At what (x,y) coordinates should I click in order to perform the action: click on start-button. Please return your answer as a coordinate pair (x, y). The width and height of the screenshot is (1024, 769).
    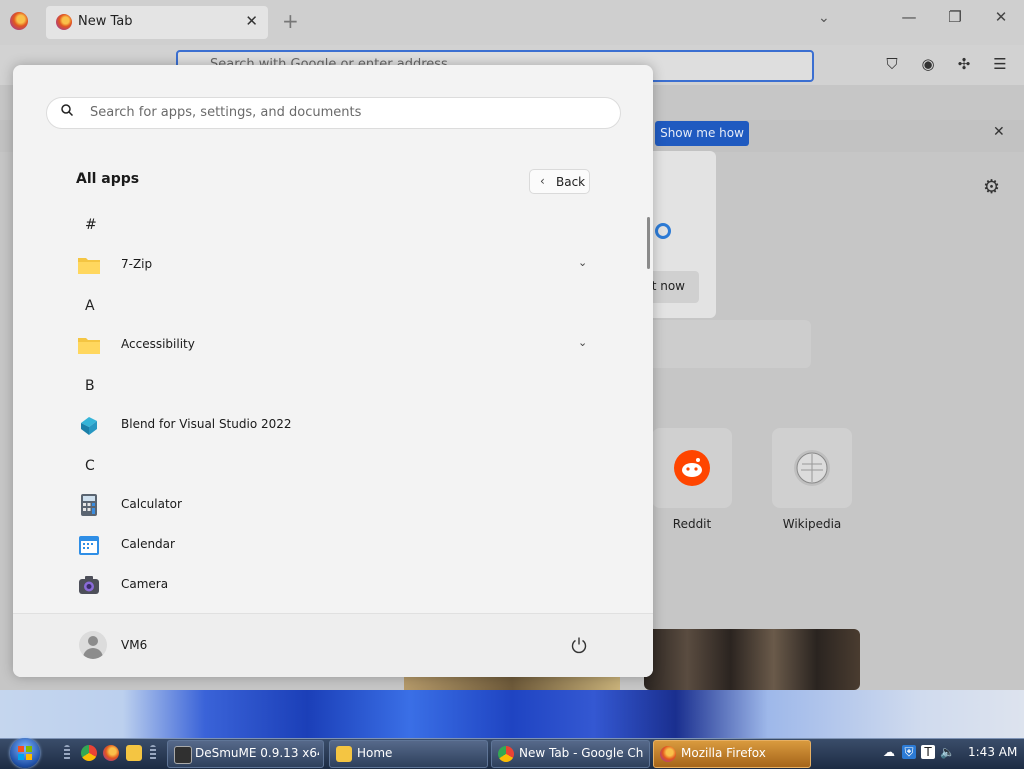
    Looking at the image, I should click on (25, 753).